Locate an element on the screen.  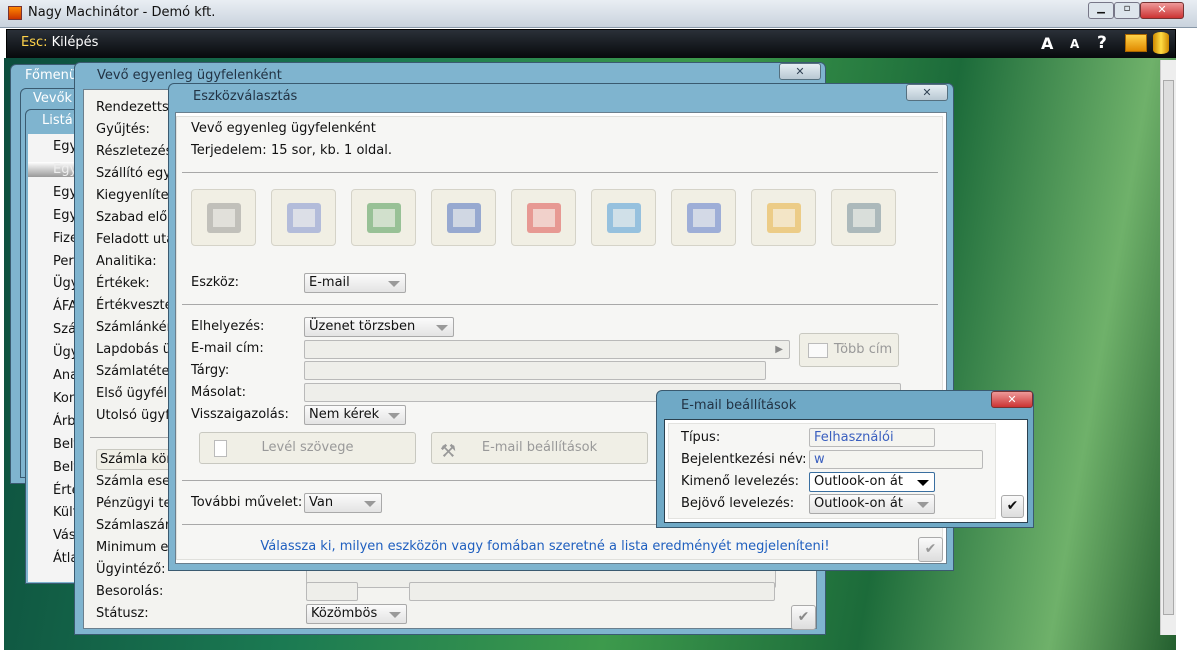
printer-icon is located at coordinates (224, 218).